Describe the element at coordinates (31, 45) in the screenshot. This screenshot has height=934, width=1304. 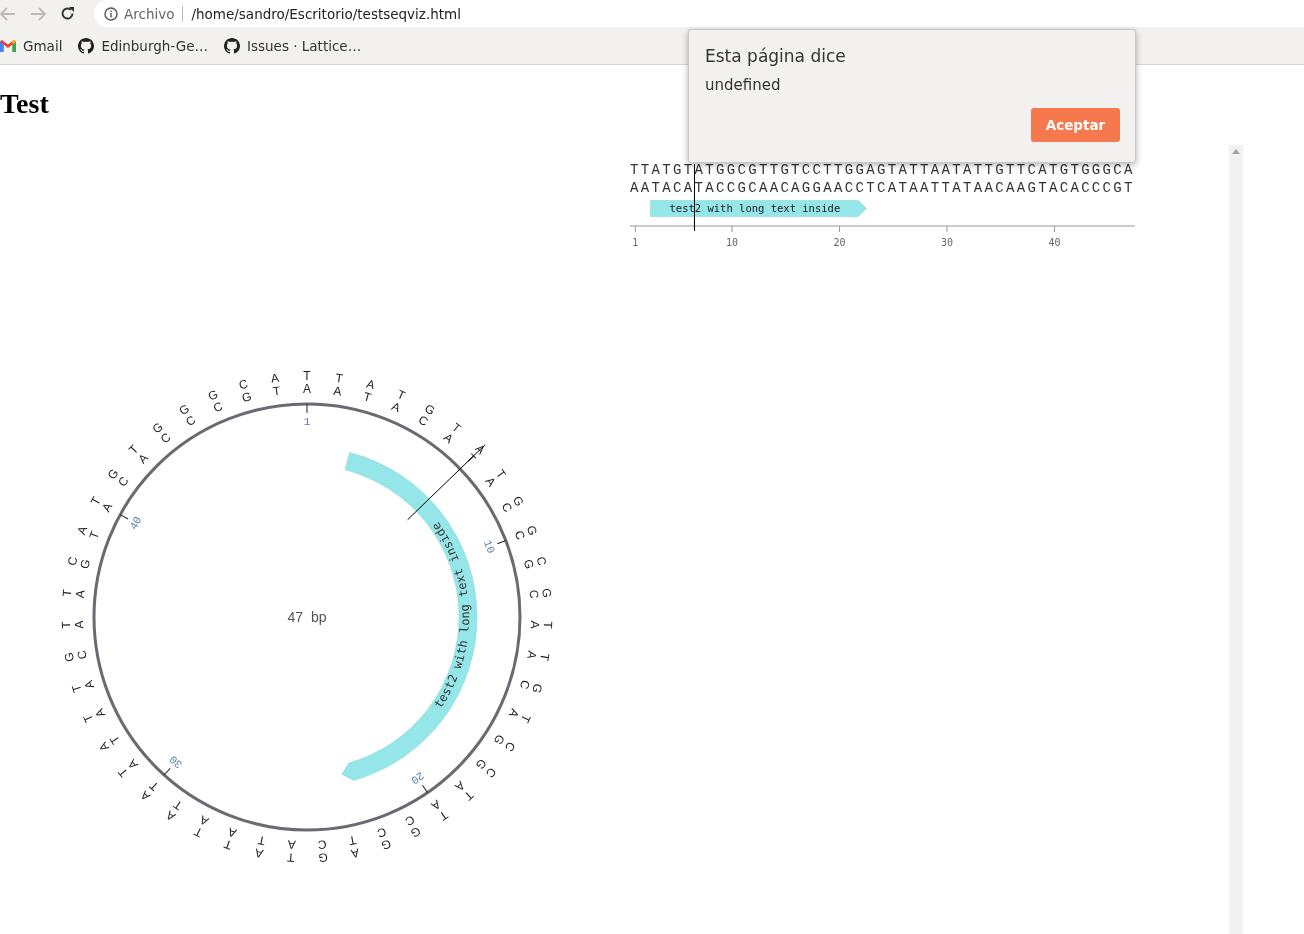
I see `bookmark-link: Gmail` at that location.